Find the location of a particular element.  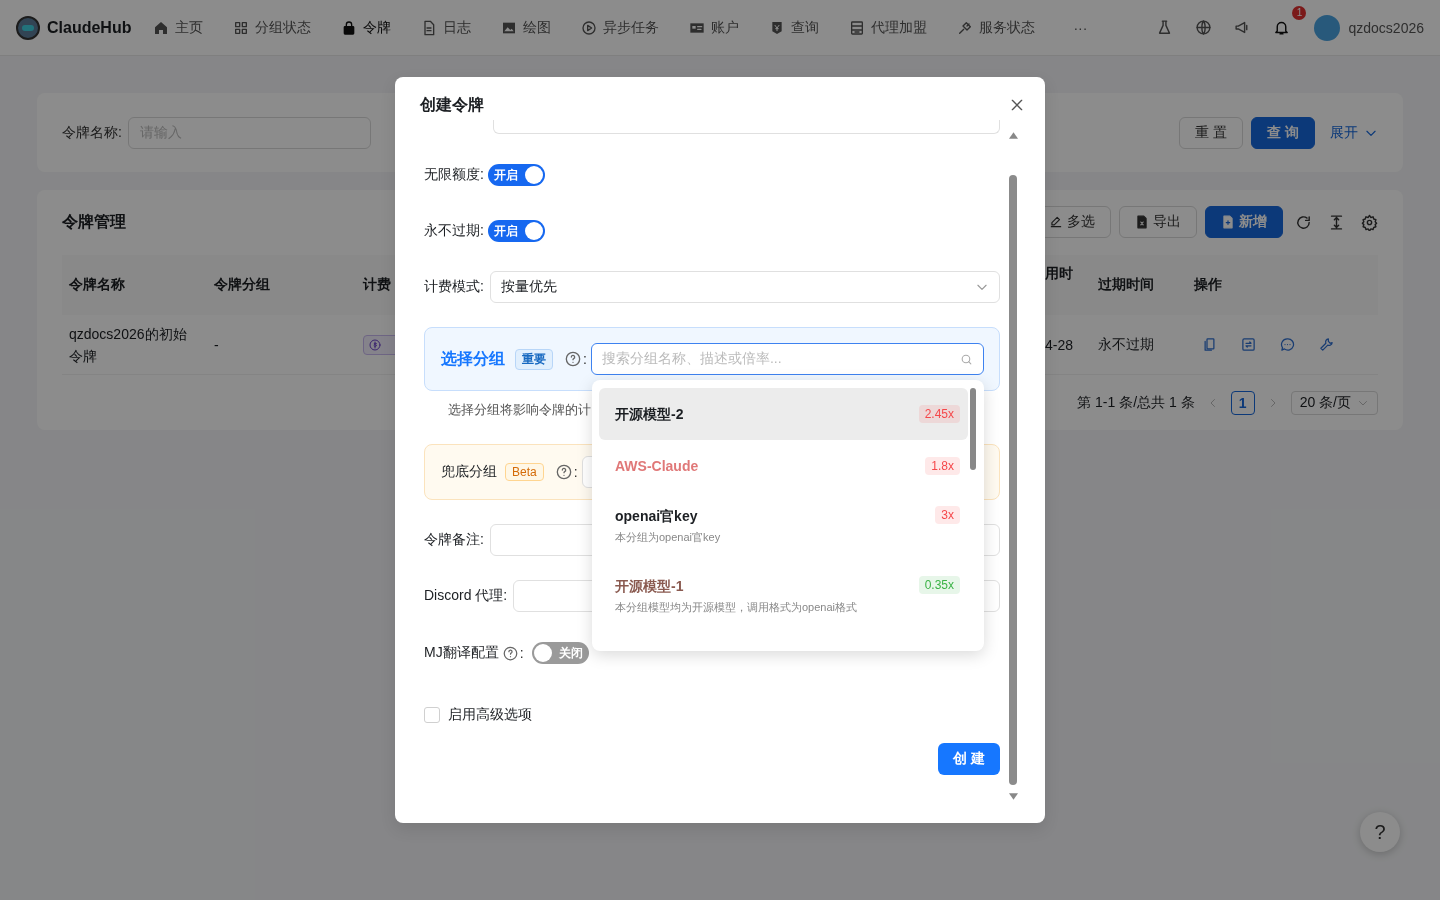

field-label: MJ翻译配置 is located at coordinates (461, 653).